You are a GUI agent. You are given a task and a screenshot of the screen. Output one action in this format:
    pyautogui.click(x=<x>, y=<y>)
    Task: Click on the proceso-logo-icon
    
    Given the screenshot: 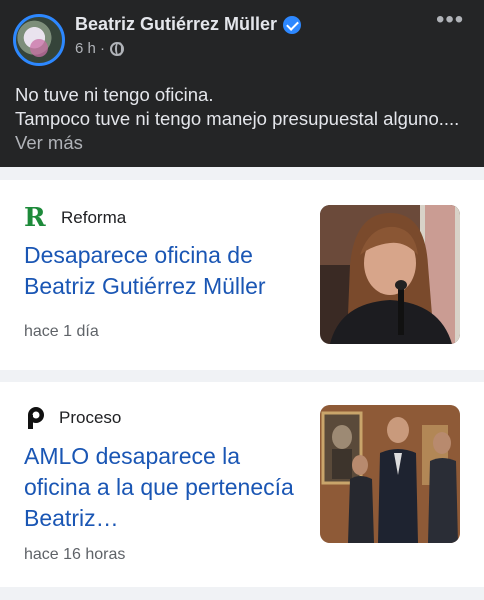 What is the action you would take?
    pyautogui.click(x=36, y=418)
    